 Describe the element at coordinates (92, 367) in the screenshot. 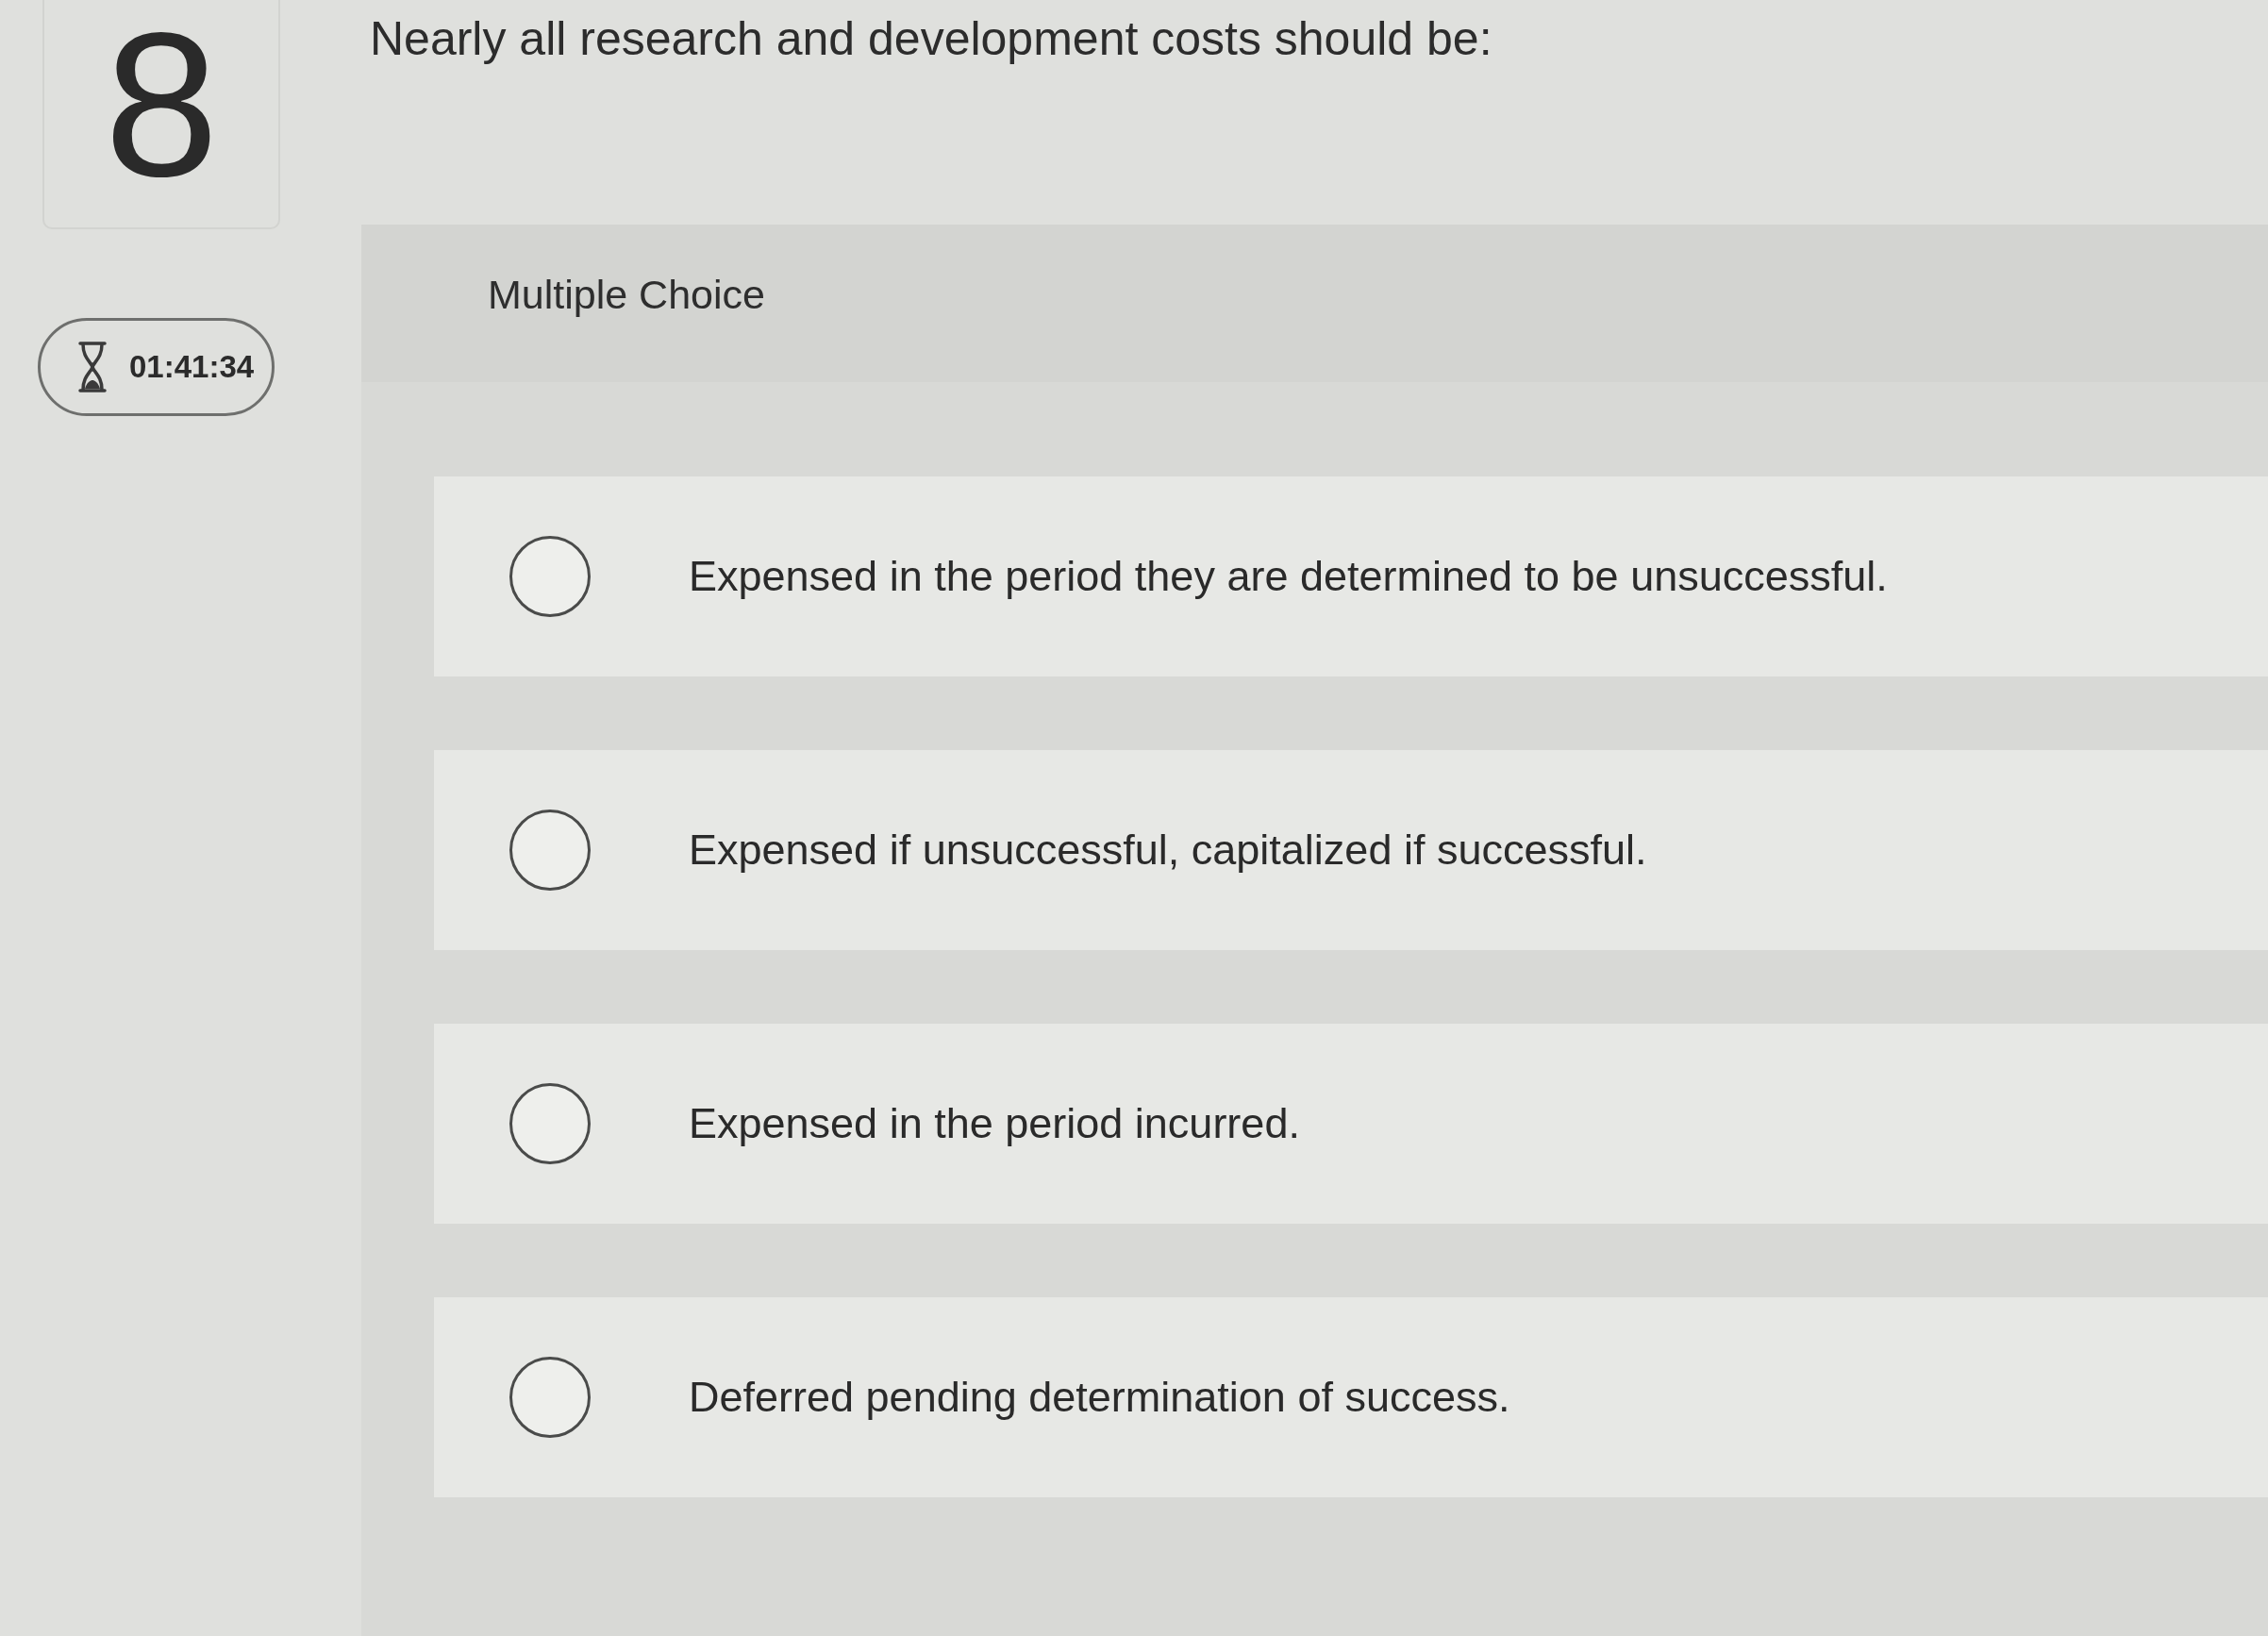

I see `hourglass-icon` at that location.